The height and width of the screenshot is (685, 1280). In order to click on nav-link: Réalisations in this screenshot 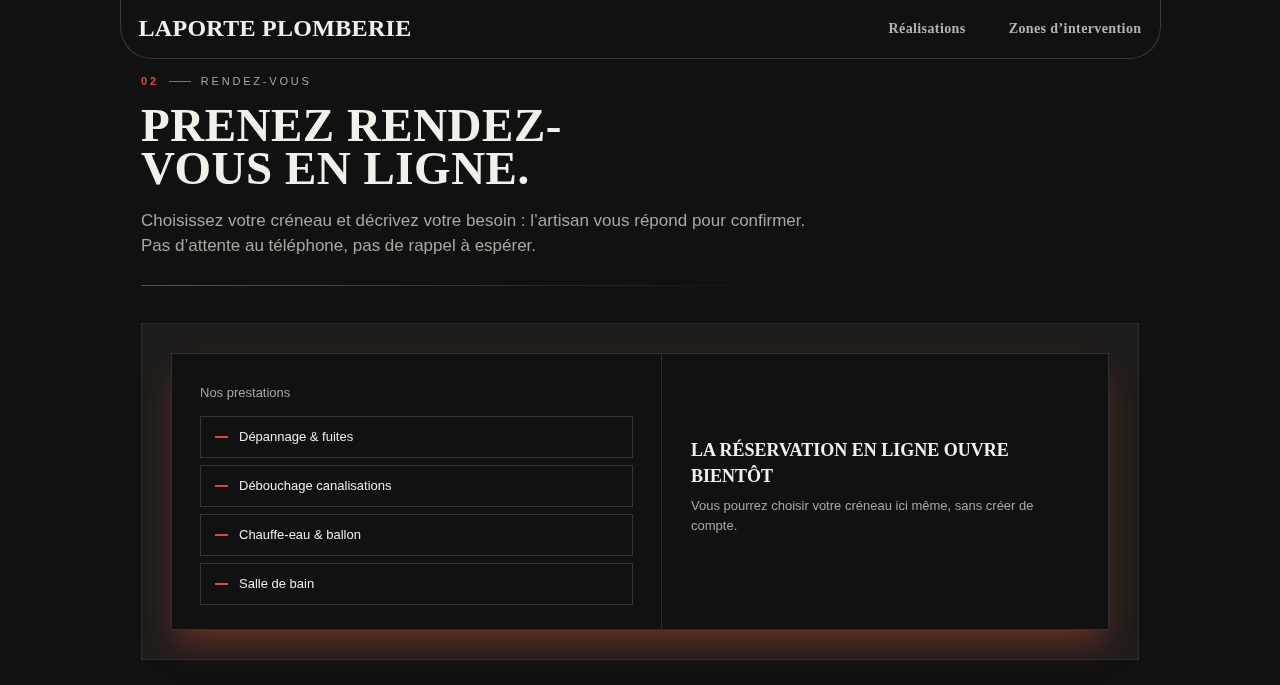, I will do `click(927, 28)`.